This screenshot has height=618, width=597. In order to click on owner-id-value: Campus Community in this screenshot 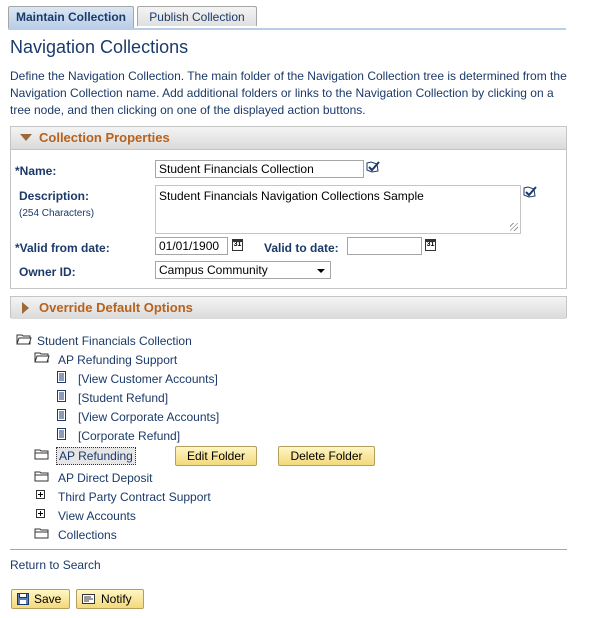, I will do `click(213, 270)`.